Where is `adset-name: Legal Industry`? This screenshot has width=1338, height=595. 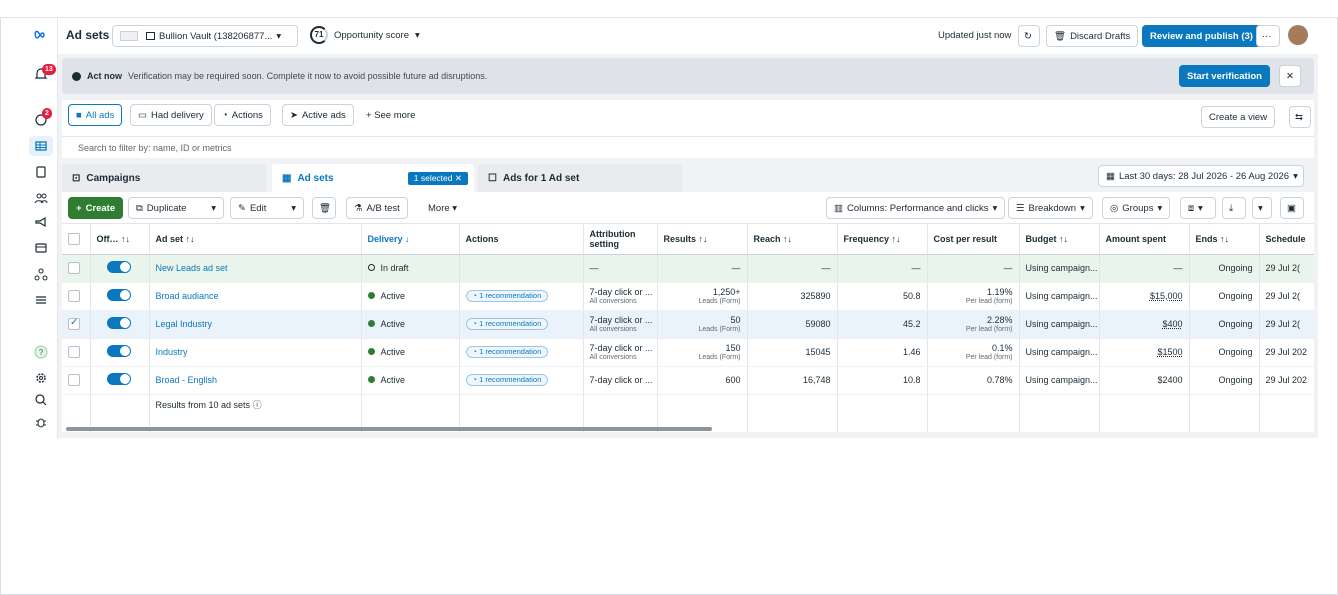 adset-name: Legal Industry is located at coordinates (255, 324).